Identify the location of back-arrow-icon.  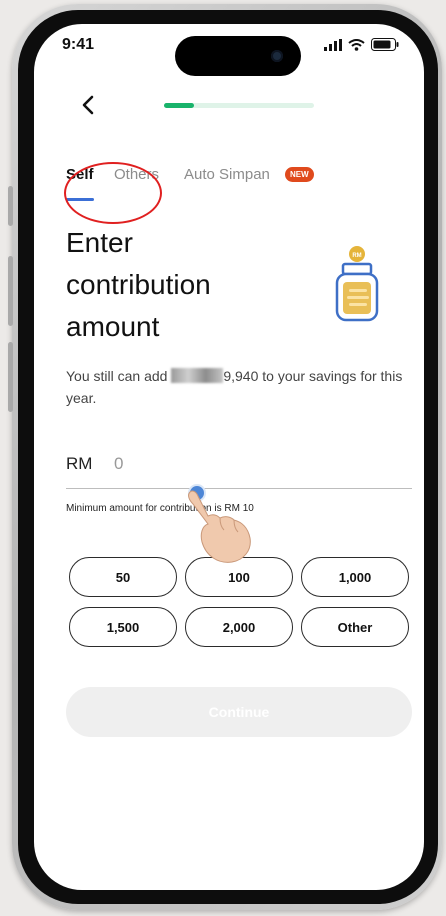
(89, 105).